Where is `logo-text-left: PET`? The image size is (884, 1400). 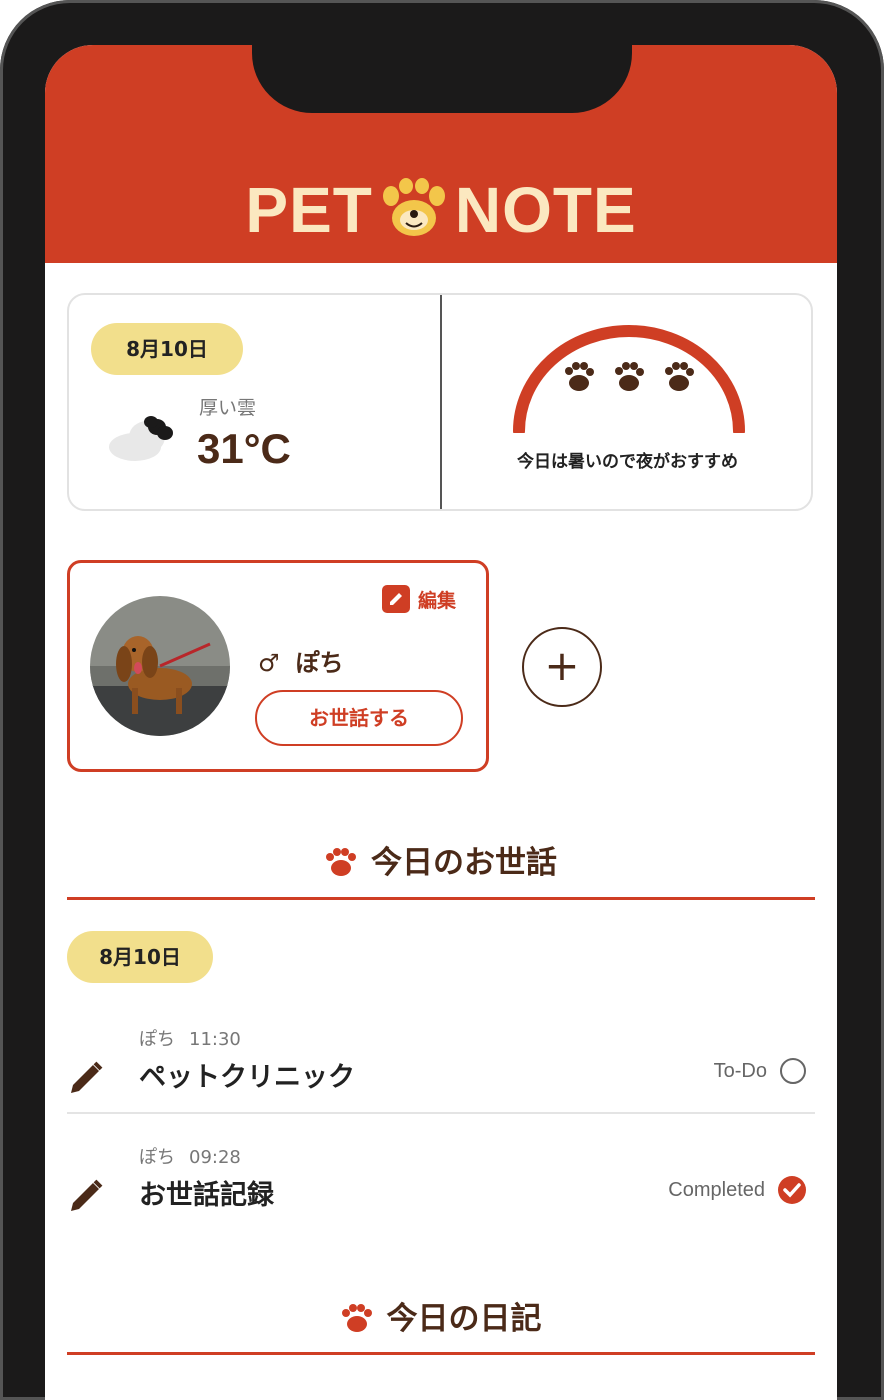
logo-text-left: PET is located at coordinates (309, 210).